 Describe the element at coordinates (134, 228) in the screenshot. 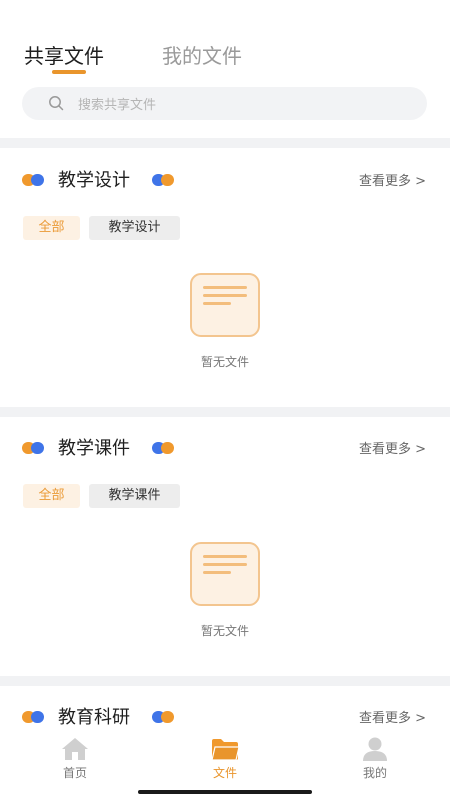

I see `filter-tag-category: 教学设计` at that location.